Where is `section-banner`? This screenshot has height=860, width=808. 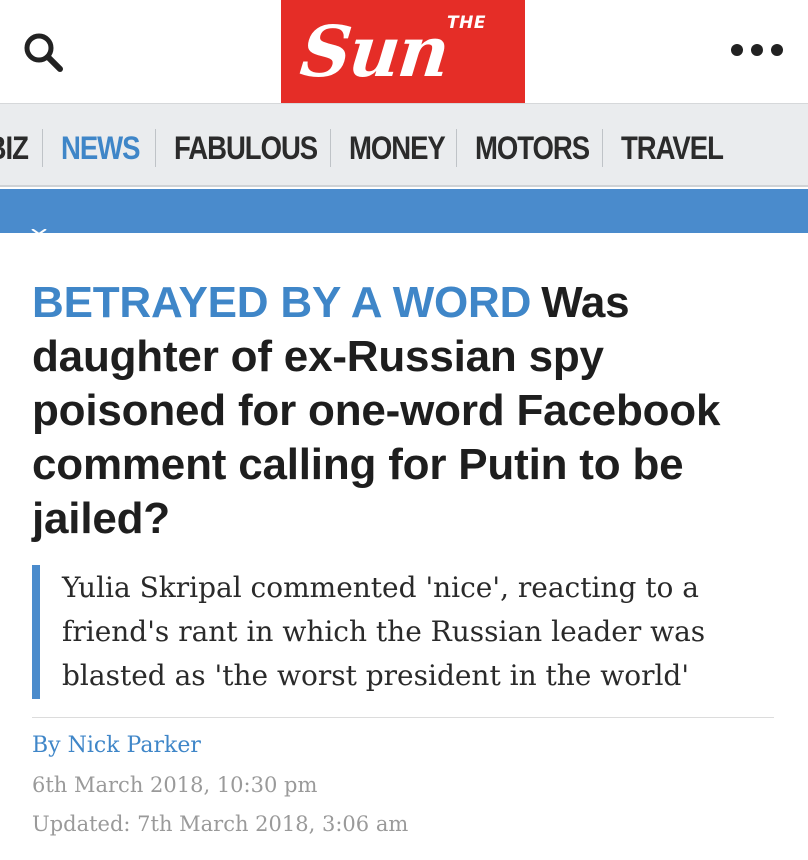
section-banner is located at coordinates (404, 211).